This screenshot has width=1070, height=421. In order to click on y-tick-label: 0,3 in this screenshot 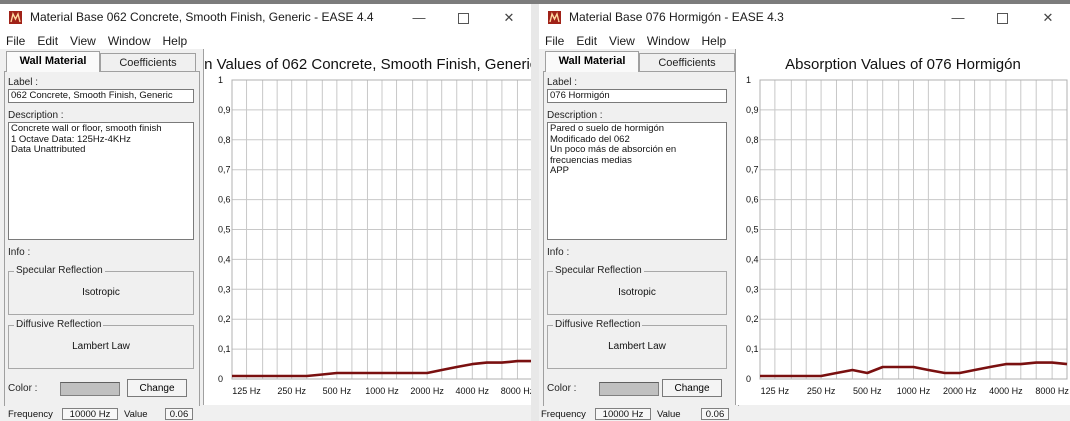, I will do `click(224, 289)`.